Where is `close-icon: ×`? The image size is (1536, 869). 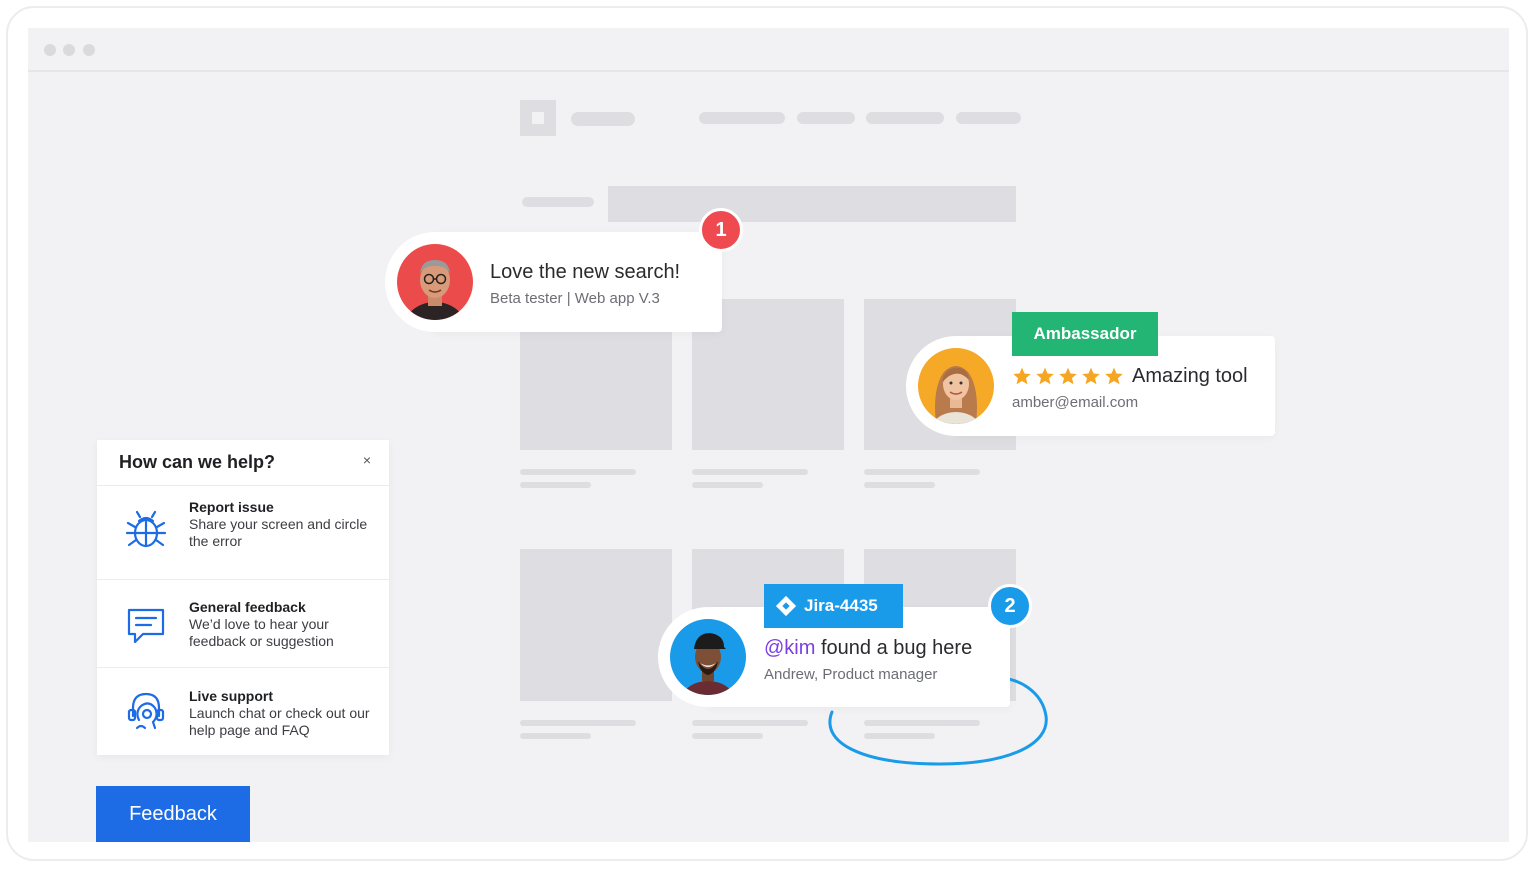 close-icon: × is located at coordinates (367, 460).